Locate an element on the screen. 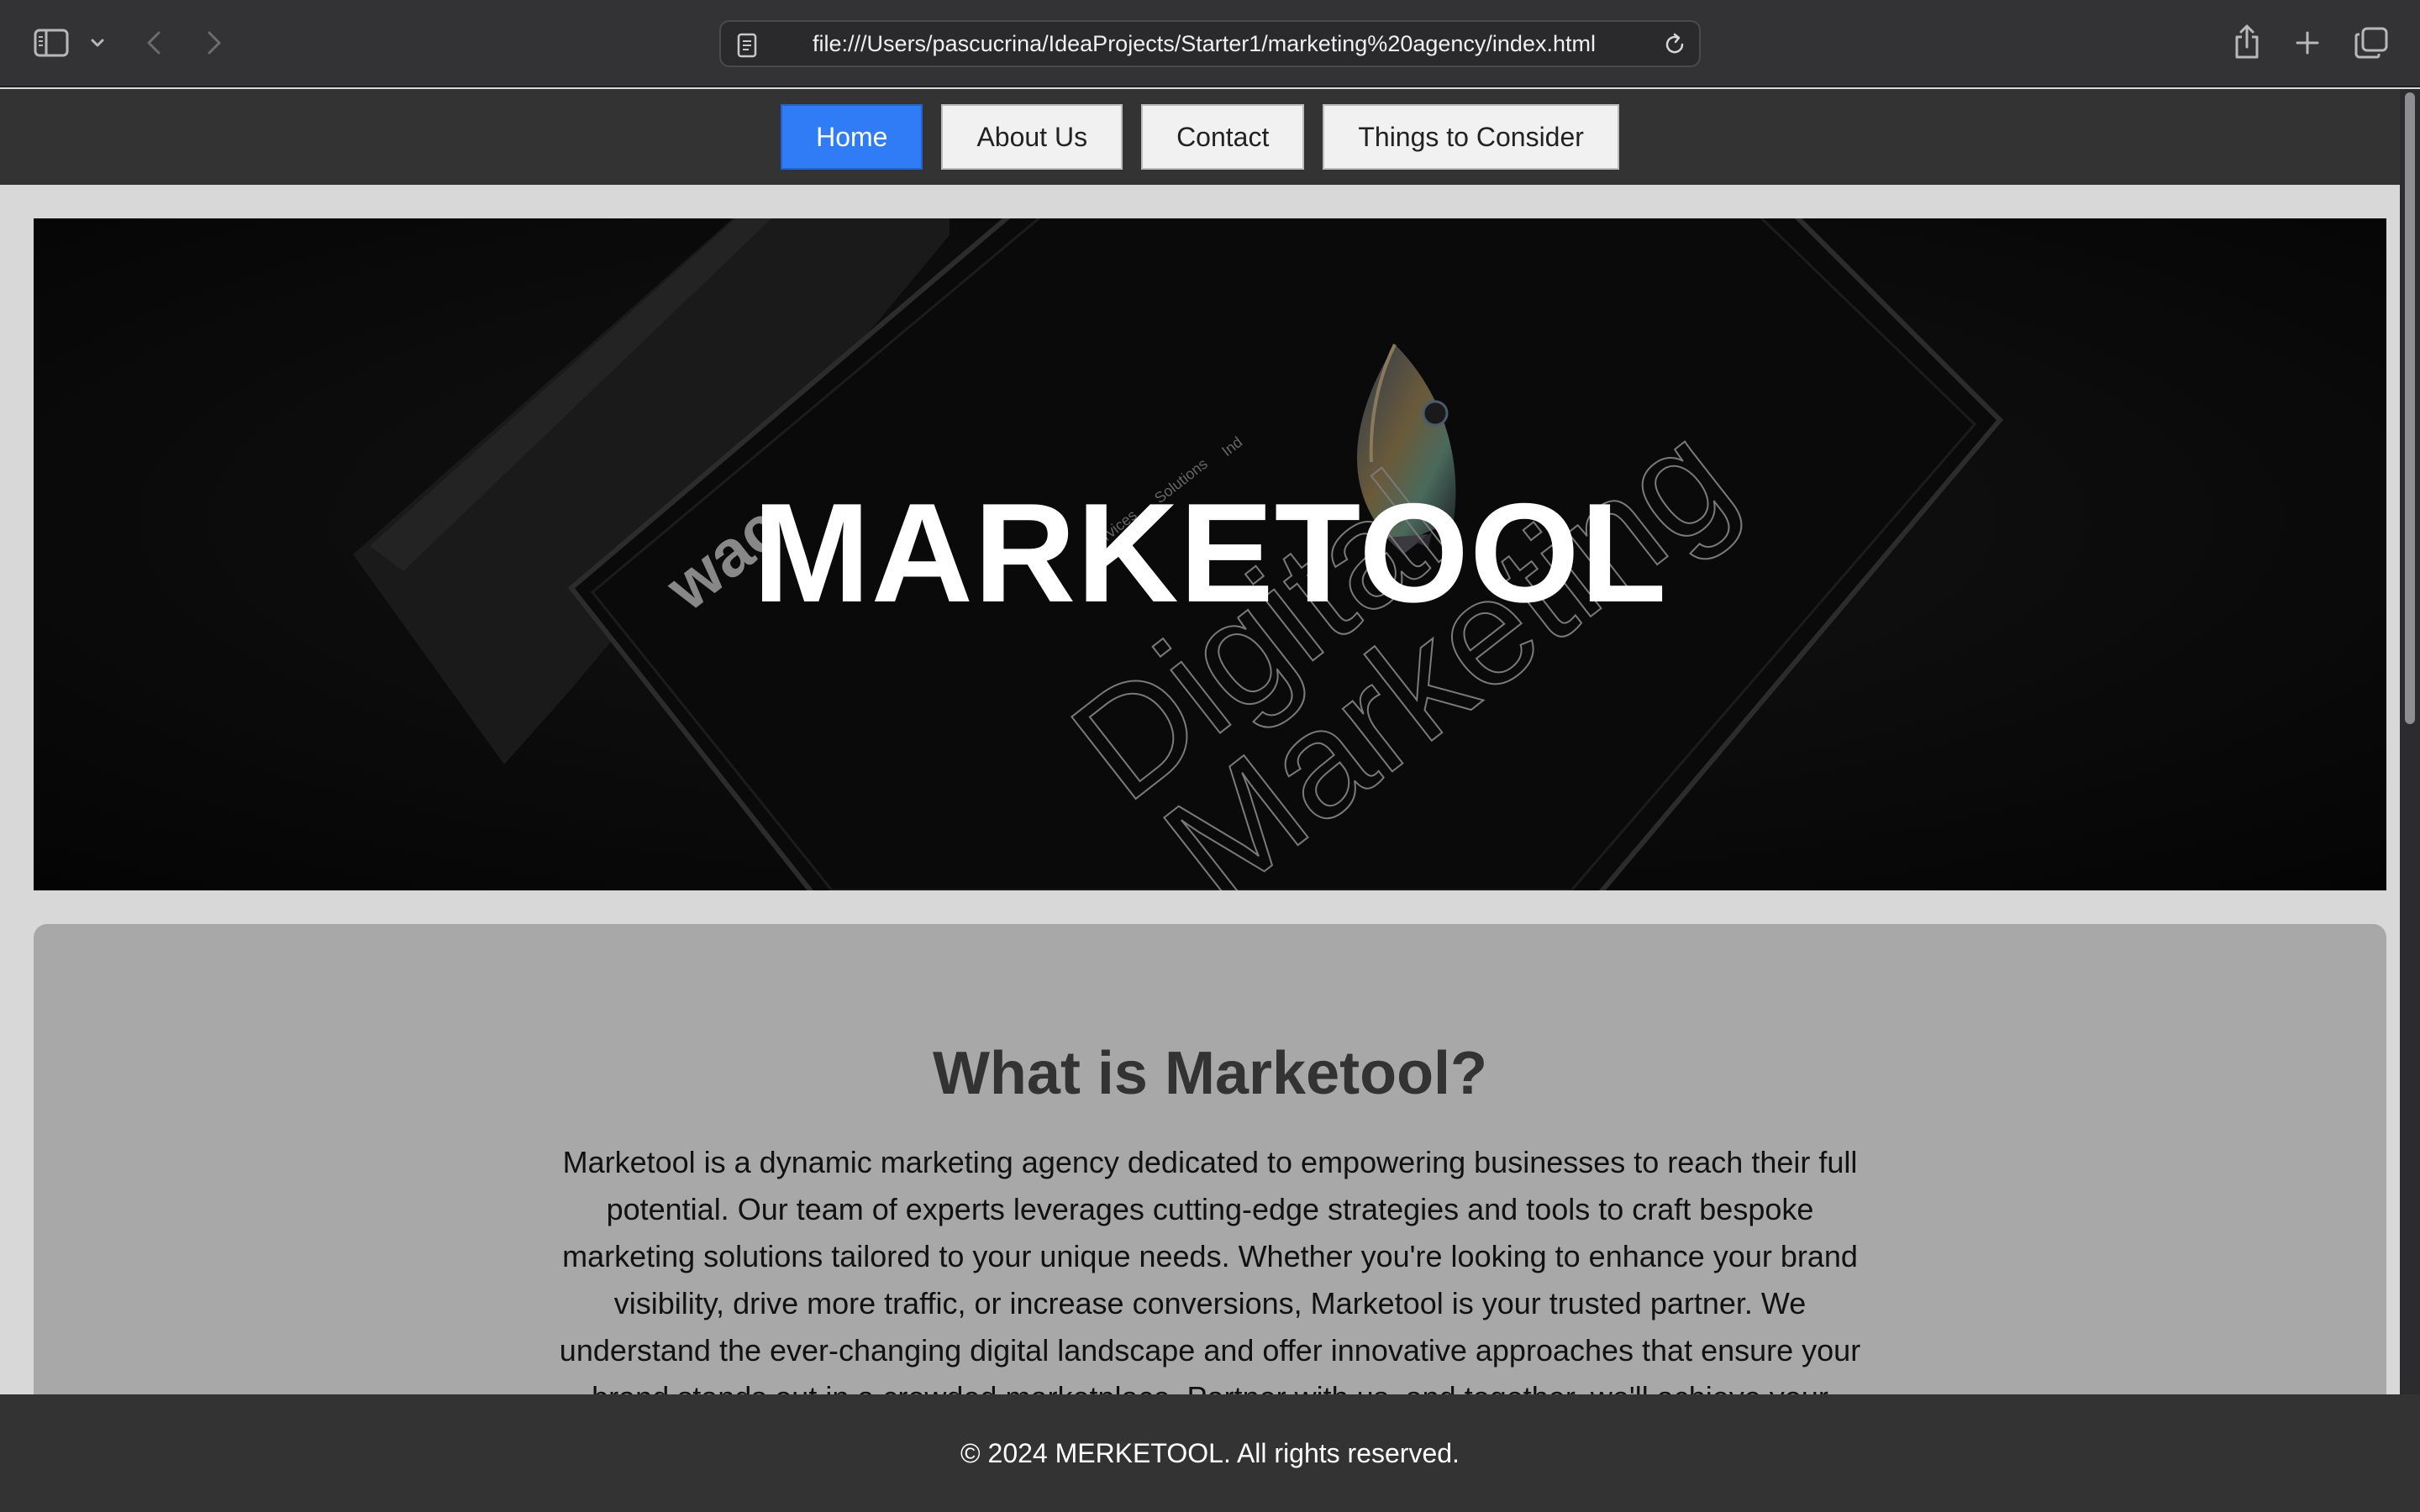  reload-button is located at coordinates (1675, 44).